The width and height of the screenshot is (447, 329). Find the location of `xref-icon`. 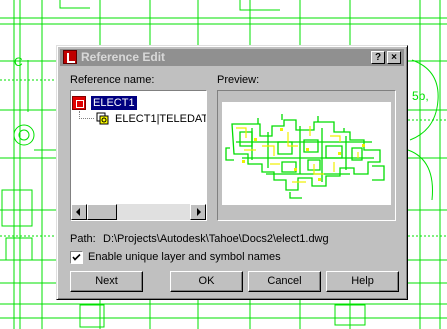

xref-icon is located at coordinates (79, 103).